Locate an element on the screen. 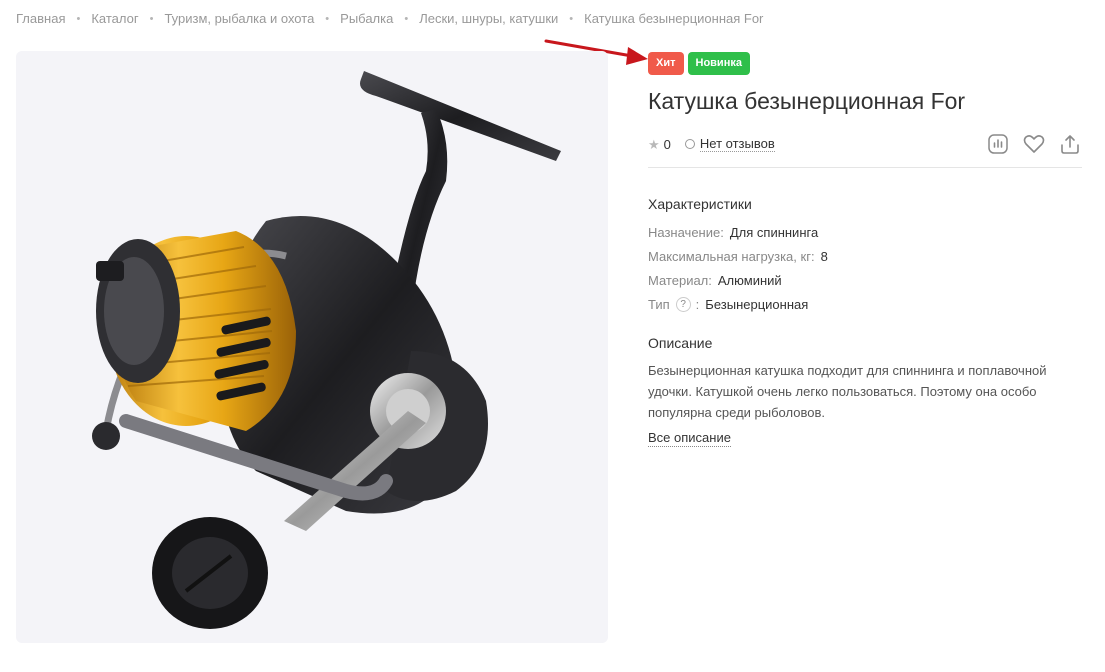 The image size is (1105, 672). compare-button is located at coordinates (998, 144).